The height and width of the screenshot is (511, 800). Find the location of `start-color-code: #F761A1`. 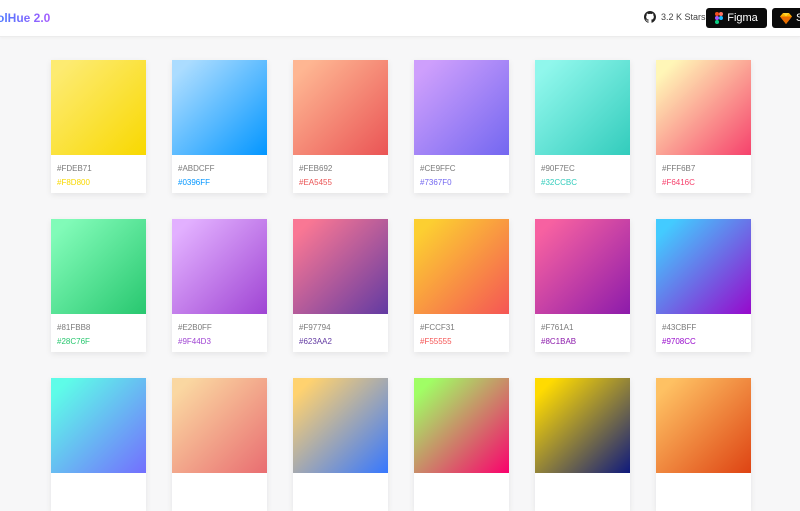

start-color-code: #F761A1 is located at coordinates (585, 328).